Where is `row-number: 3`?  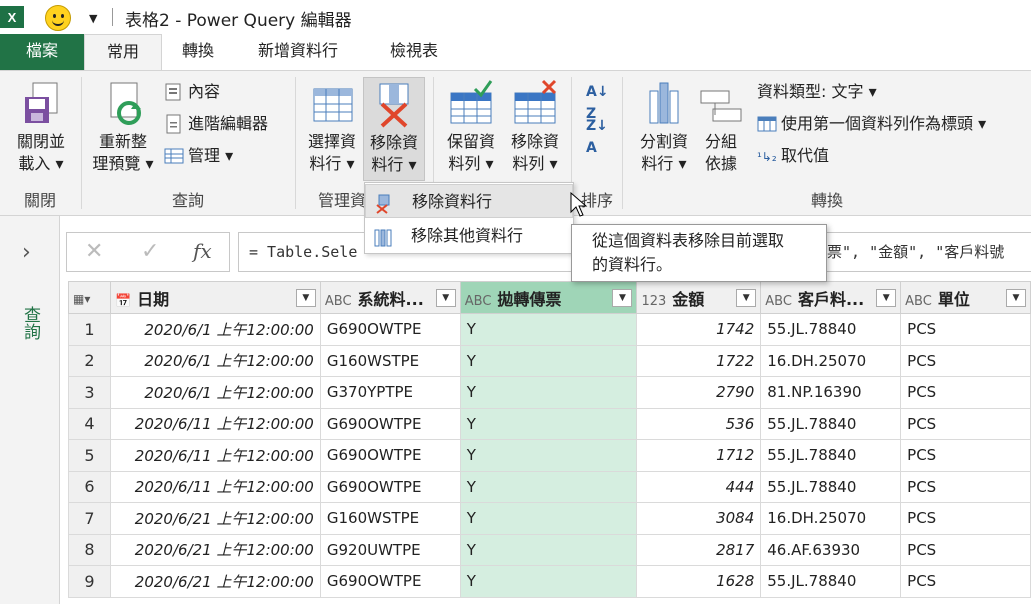 row-number: 3 is located at coordinates (89, 392).